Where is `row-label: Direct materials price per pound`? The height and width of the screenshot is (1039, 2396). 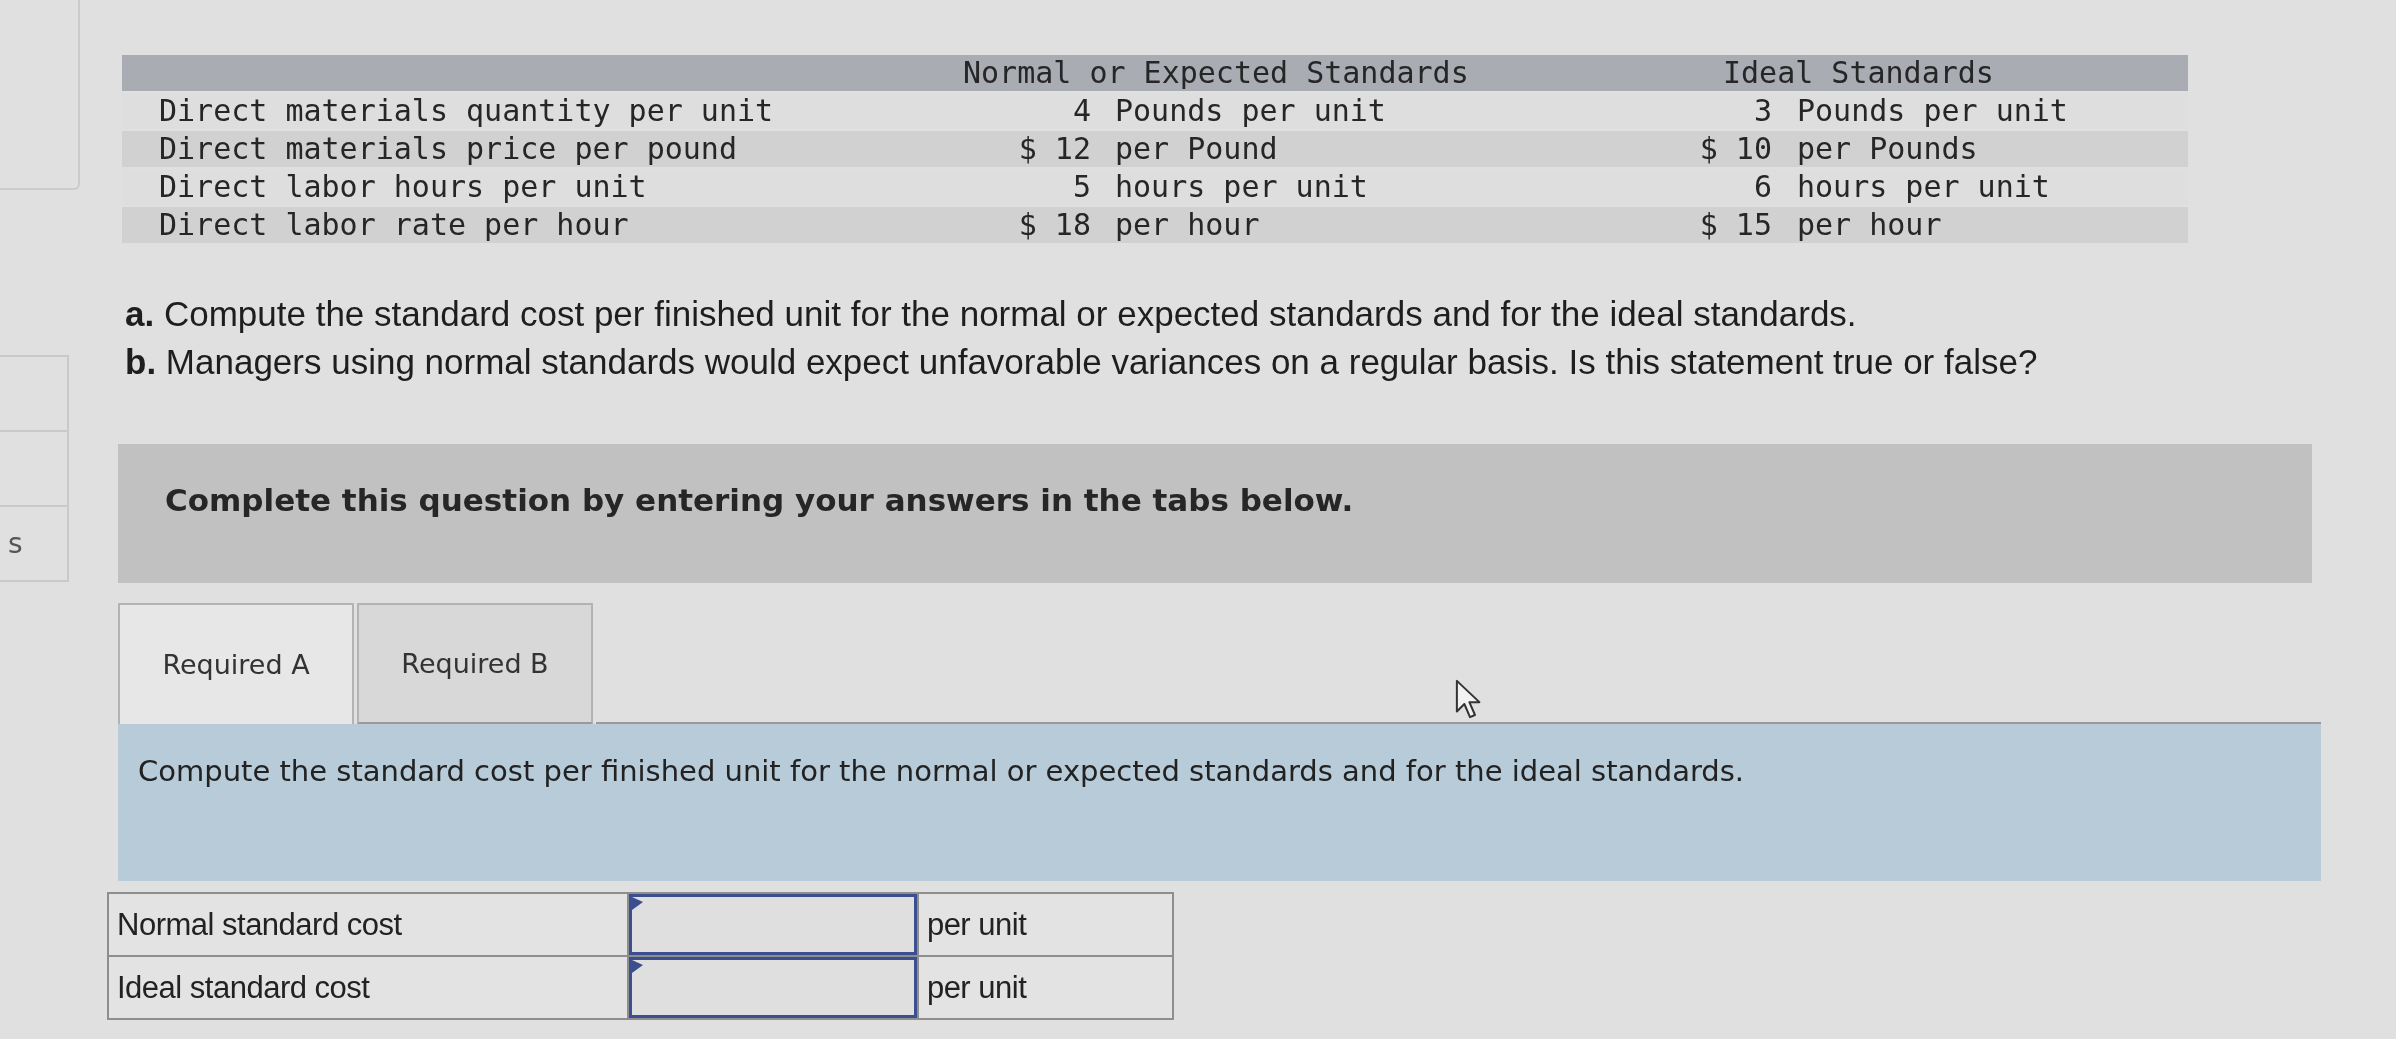 row-label: Direct materials price per pound is located at coordinates (448, 149).